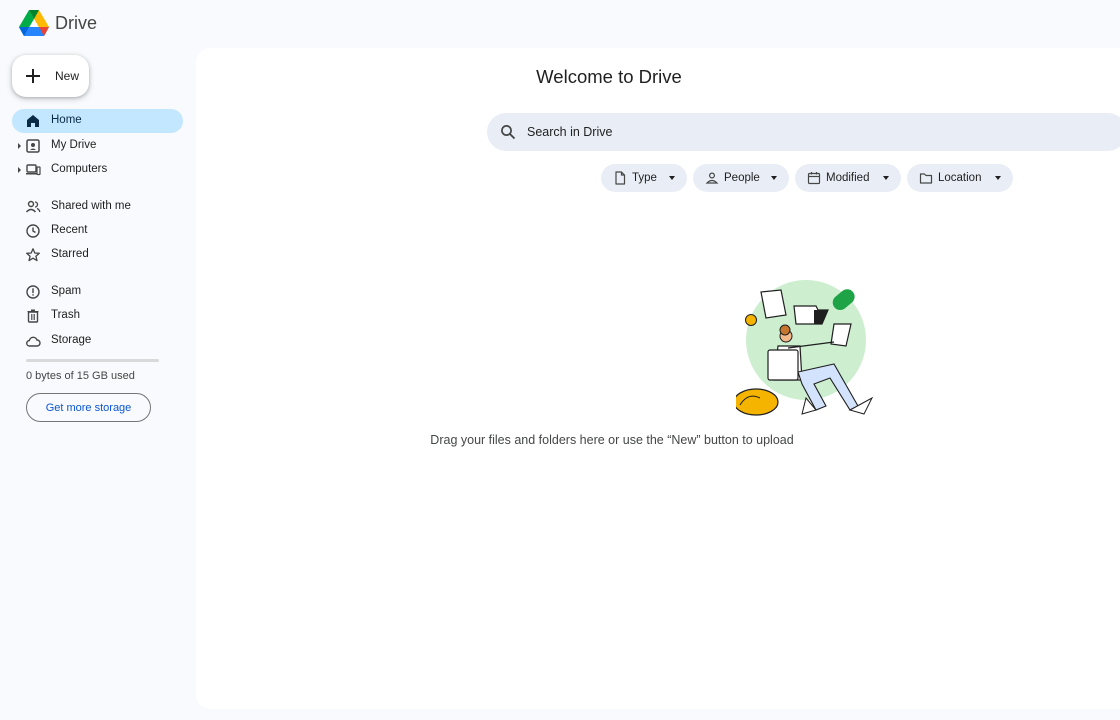 This screenshot has height=720, width=1120. Describe the element at coordinates (69, 230) in the screenshot. I see `sidebar-item-label: Recent` at that location.